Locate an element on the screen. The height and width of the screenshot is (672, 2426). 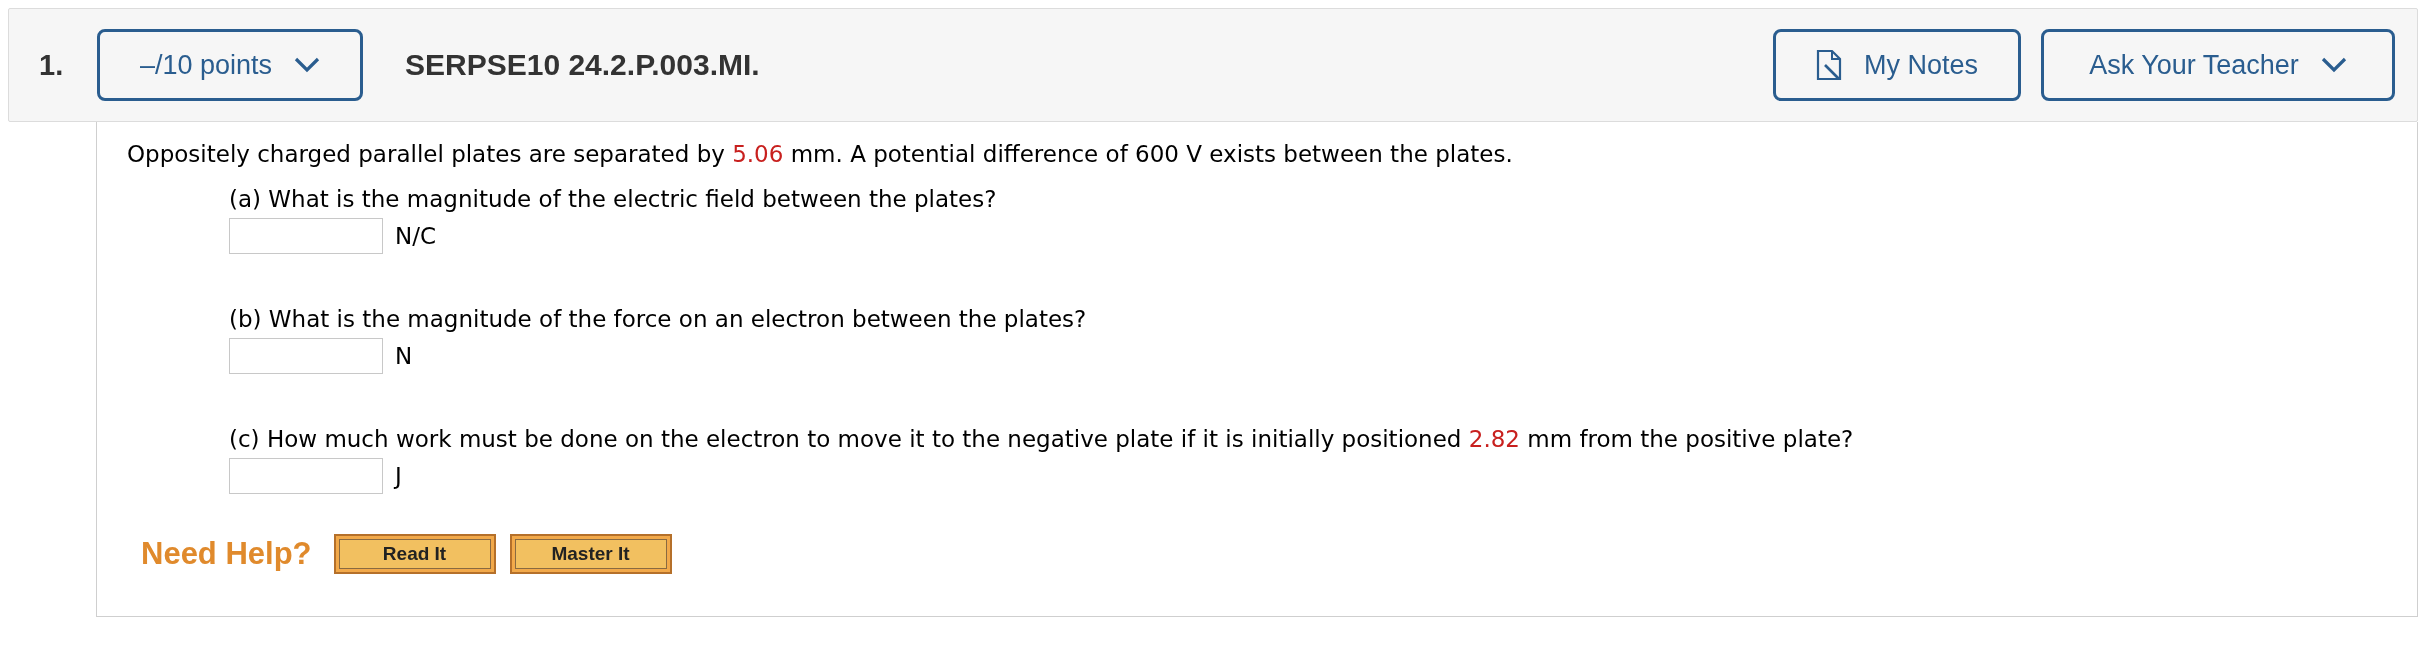
question-prompt: (c) How much work must be done on the electron to move it to the negative plate if it is initially positioned 2.82 mm from the positive plate? is located at coordinates (1042, 439).